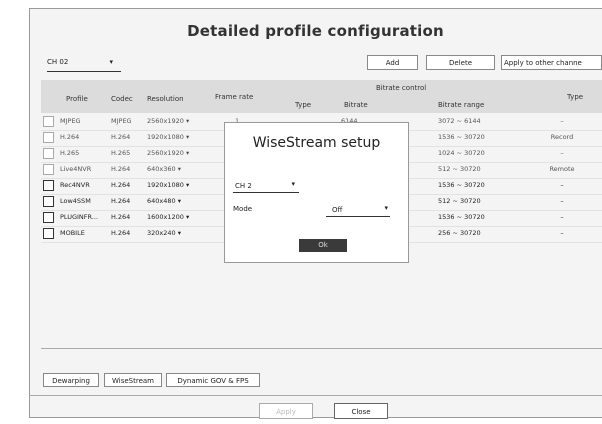 The height and width of the screenshot is (424, 602). Describe the element at coordinates (164, 233) in the screenshot. I see `resolution-select: 320x240 ▾` at that location.